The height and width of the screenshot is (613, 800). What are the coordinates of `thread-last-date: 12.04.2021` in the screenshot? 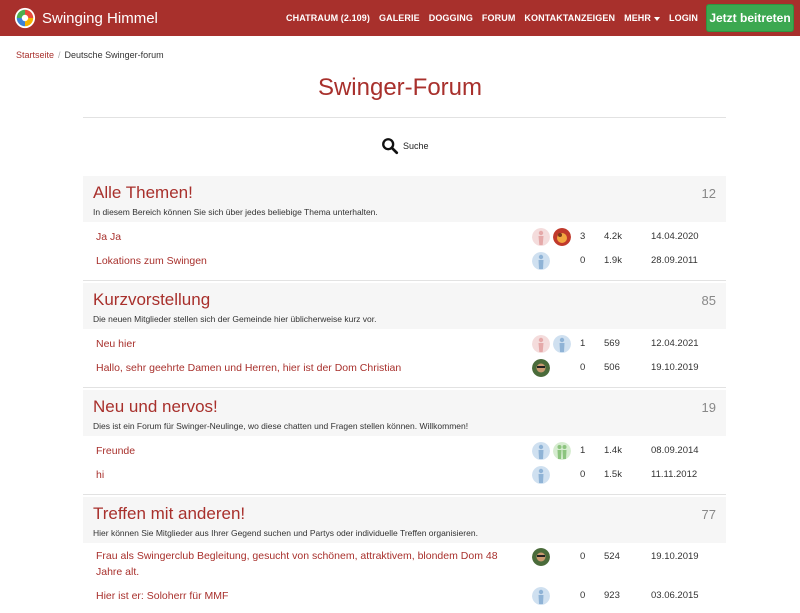 It's located at (675, 343).